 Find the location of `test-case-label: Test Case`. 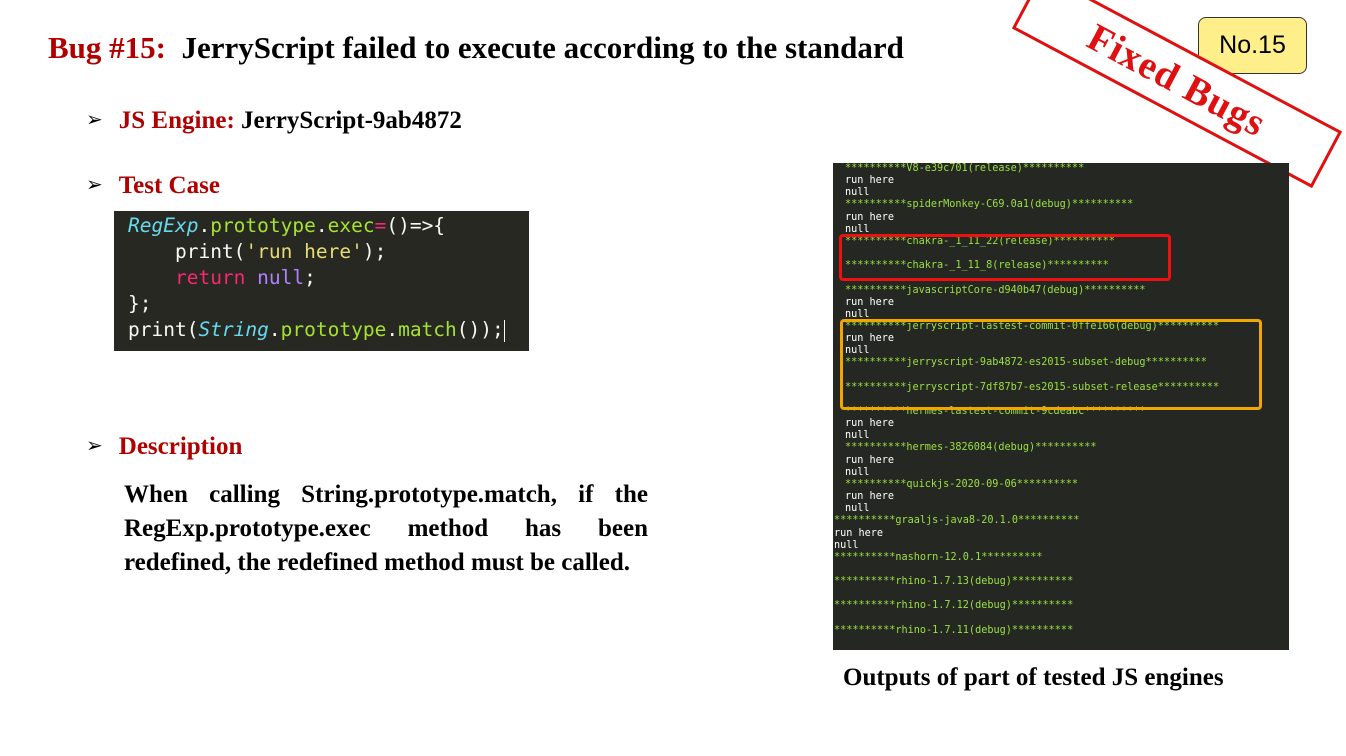

test-case-label: Test Case is located at coordinates (169, 185).